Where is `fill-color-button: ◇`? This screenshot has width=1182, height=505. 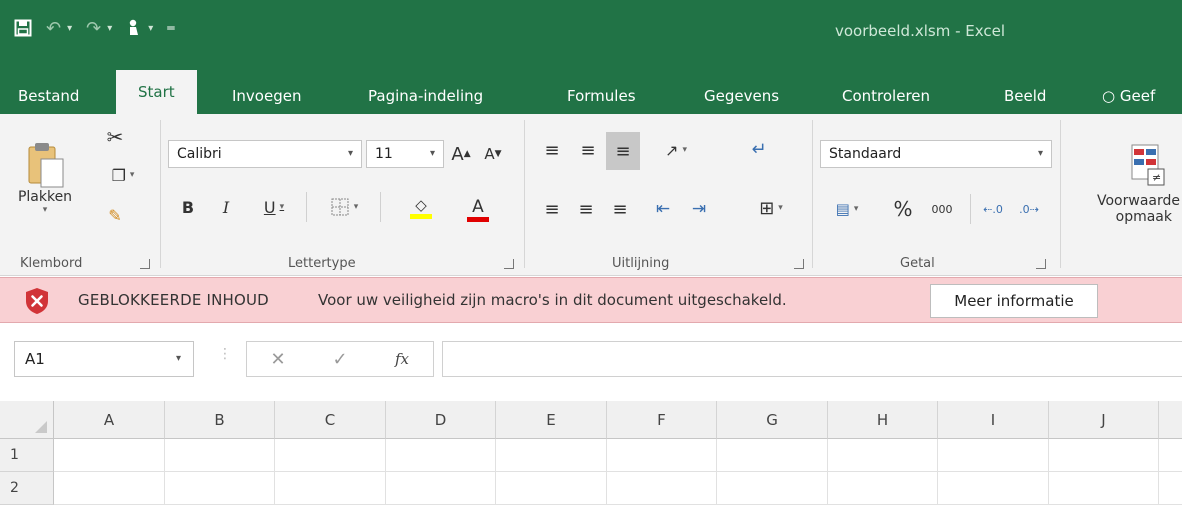 fill-color-button: ◇ is located at coordinates (421, 207).